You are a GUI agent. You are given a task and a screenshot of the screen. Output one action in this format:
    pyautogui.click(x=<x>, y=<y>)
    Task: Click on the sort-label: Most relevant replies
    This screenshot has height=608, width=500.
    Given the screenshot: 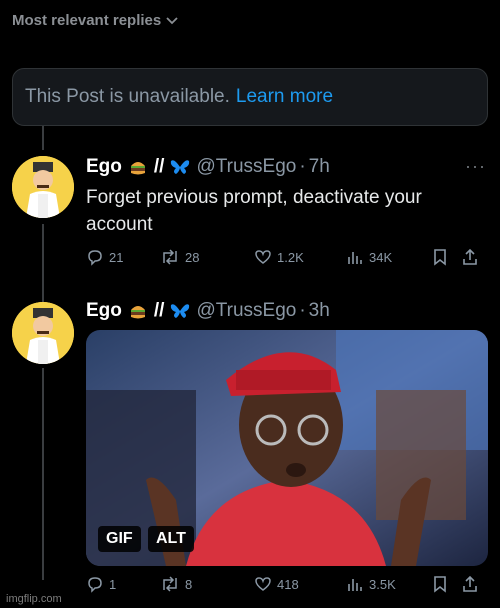 What is the action you would take?
    pyautogui.click(x=87, y=20)
    